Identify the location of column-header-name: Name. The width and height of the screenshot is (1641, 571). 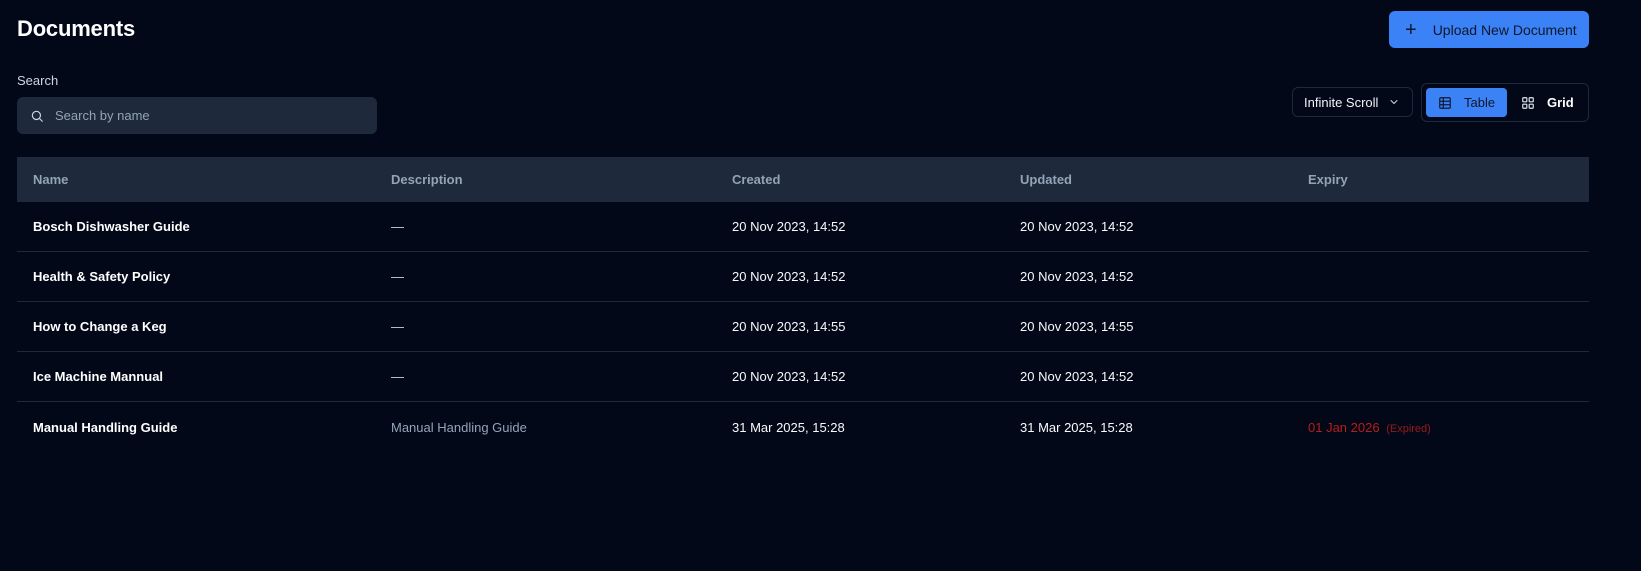
(196, 179).